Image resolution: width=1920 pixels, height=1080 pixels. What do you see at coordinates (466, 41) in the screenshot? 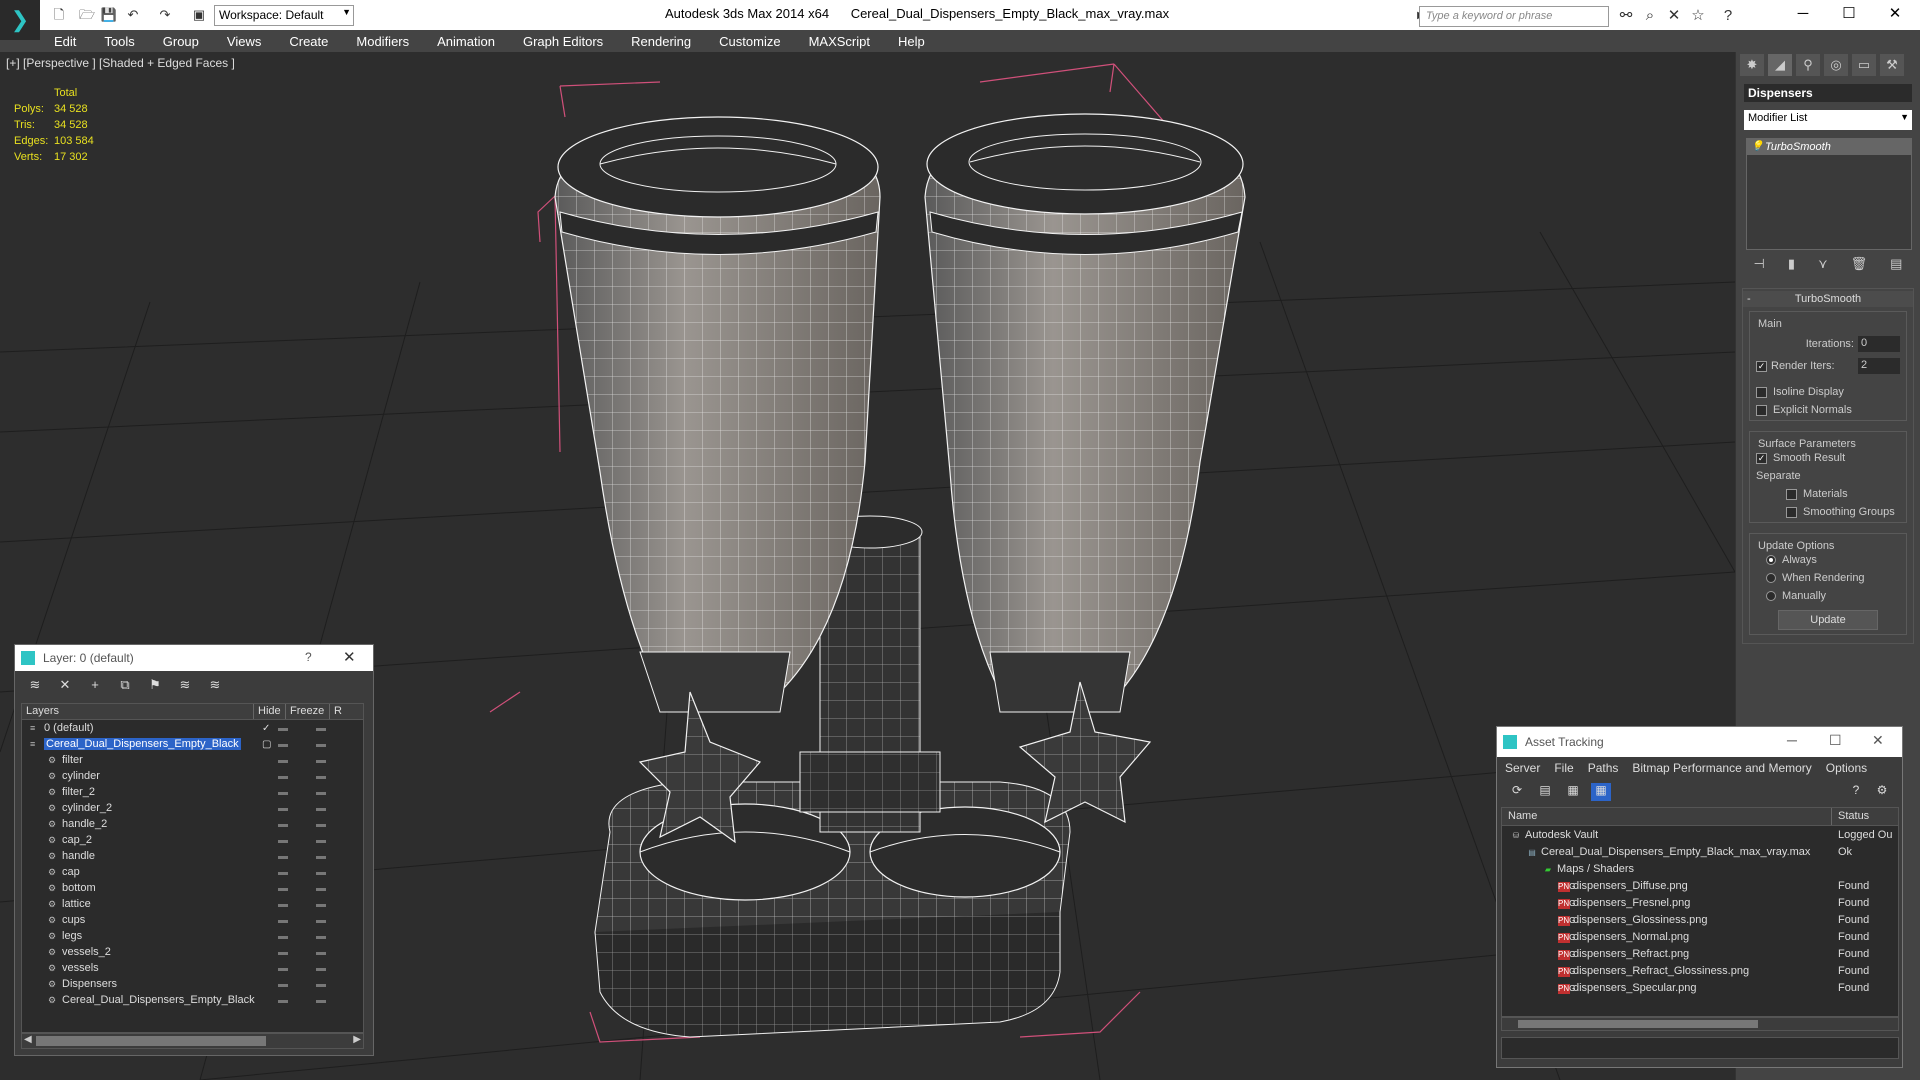
I see `menu-animation: Animation` at bounding box center [466, 41].